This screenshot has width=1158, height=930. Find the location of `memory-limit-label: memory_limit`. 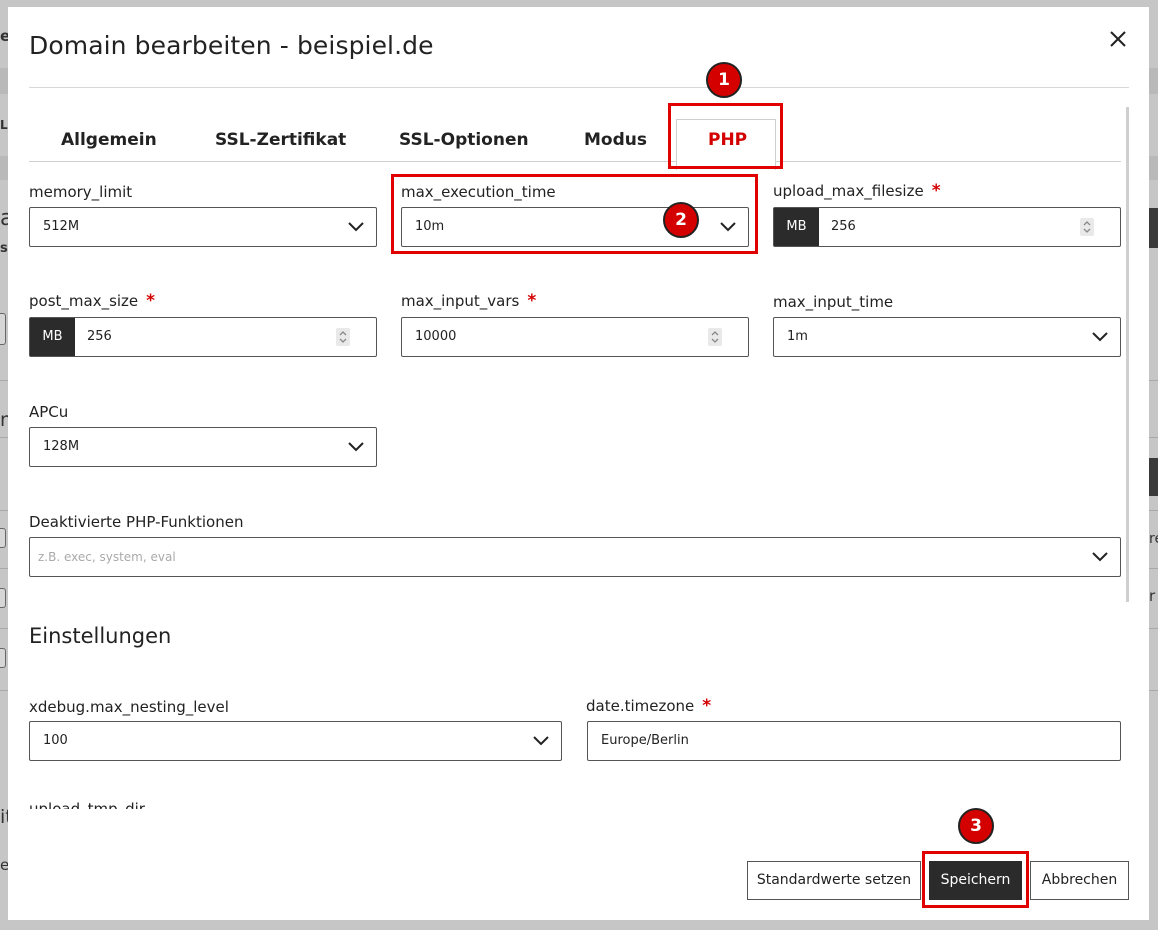

memory-limit-label: memory_limit is located at coordinates (81, 192).